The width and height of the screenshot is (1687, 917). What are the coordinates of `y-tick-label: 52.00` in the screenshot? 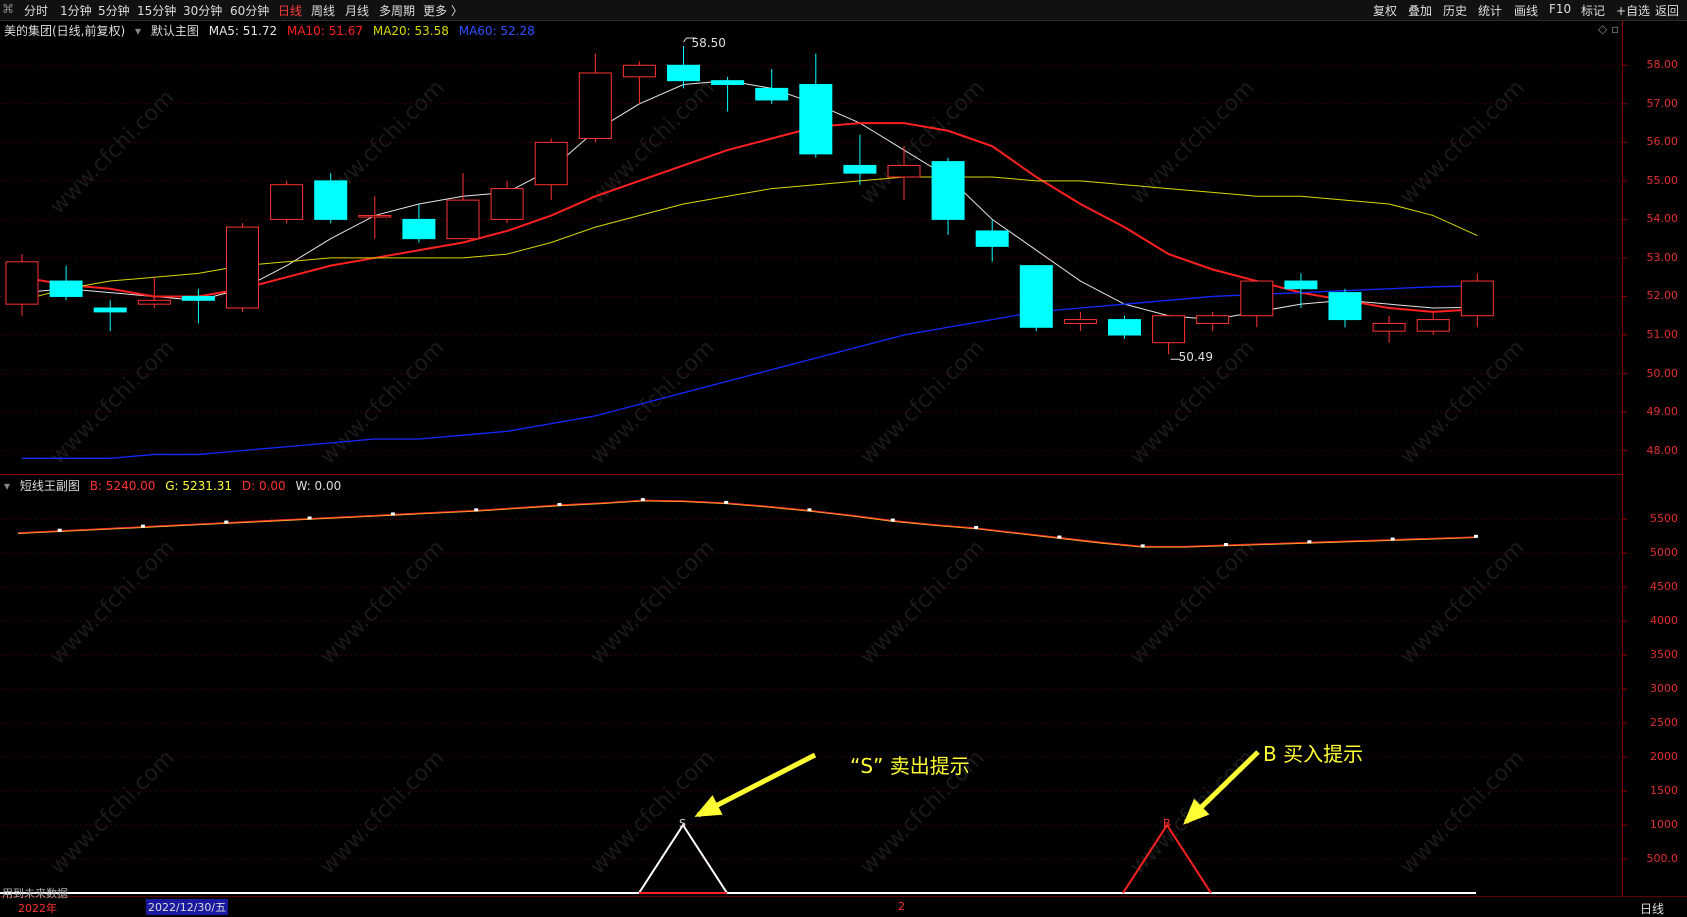 It's located at (1662, 296).